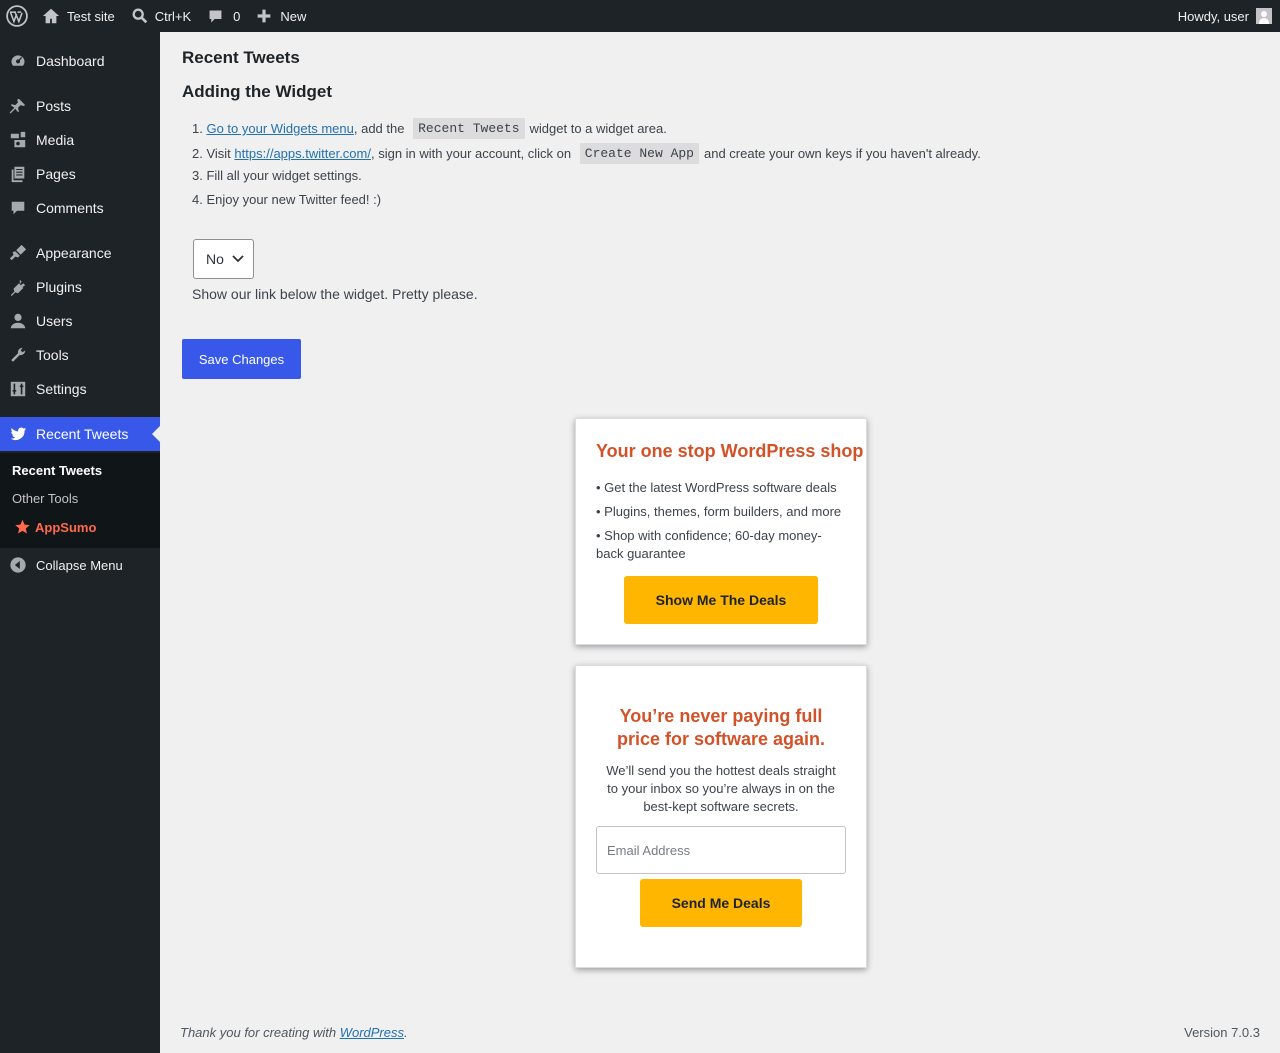 Image resolution: width=1280 pixels, height=1053 pixels. What do you see at coordinates (241, 359) in the screenshot?
I see `save-changes-button: Save Changes` at bounding box center [241, 359].